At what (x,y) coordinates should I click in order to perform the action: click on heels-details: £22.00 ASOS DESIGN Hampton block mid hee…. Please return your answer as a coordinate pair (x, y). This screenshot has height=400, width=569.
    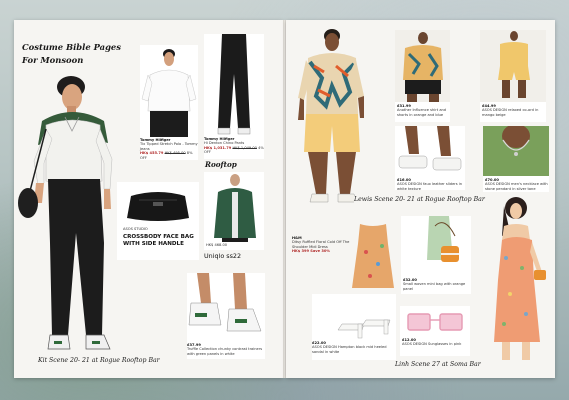
    Looking at the image, I should click on (354, 347).